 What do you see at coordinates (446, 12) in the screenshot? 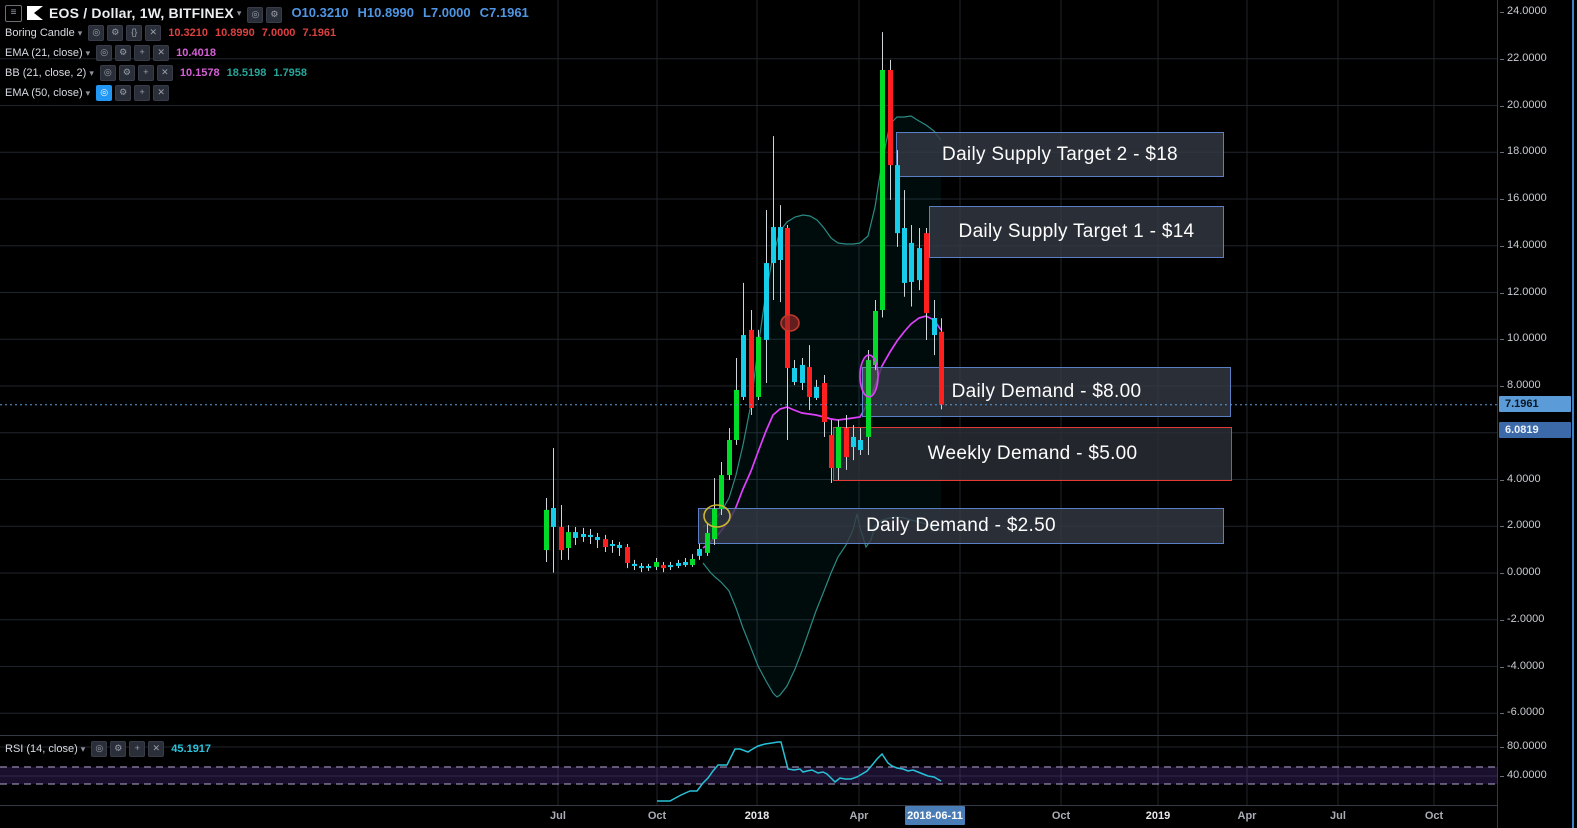
I see `ohlc-l: L7.0000` at bounding box center [446, 12].